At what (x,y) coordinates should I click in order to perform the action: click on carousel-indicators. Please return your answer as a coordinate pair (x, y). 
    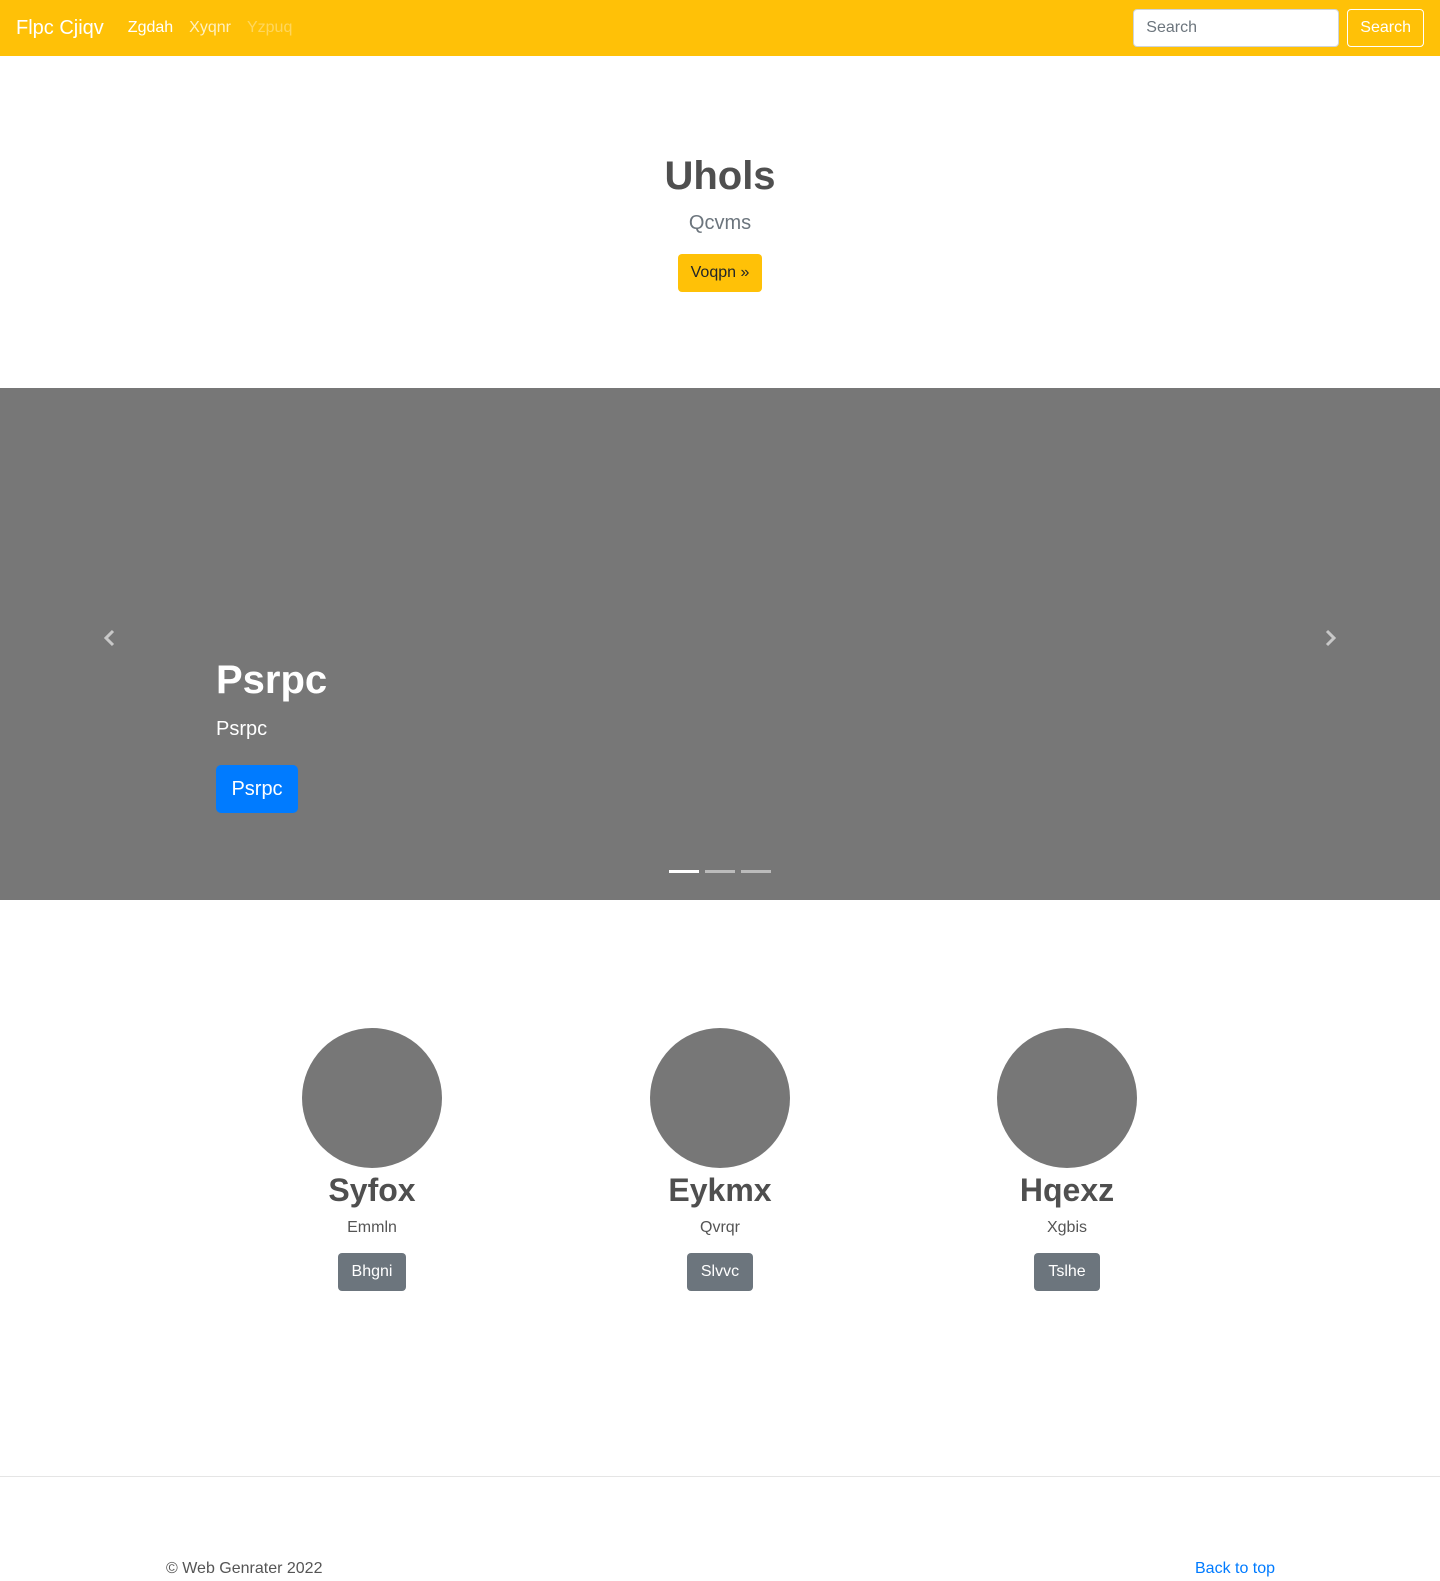
    Looking at the image, I should click on (723, 871).